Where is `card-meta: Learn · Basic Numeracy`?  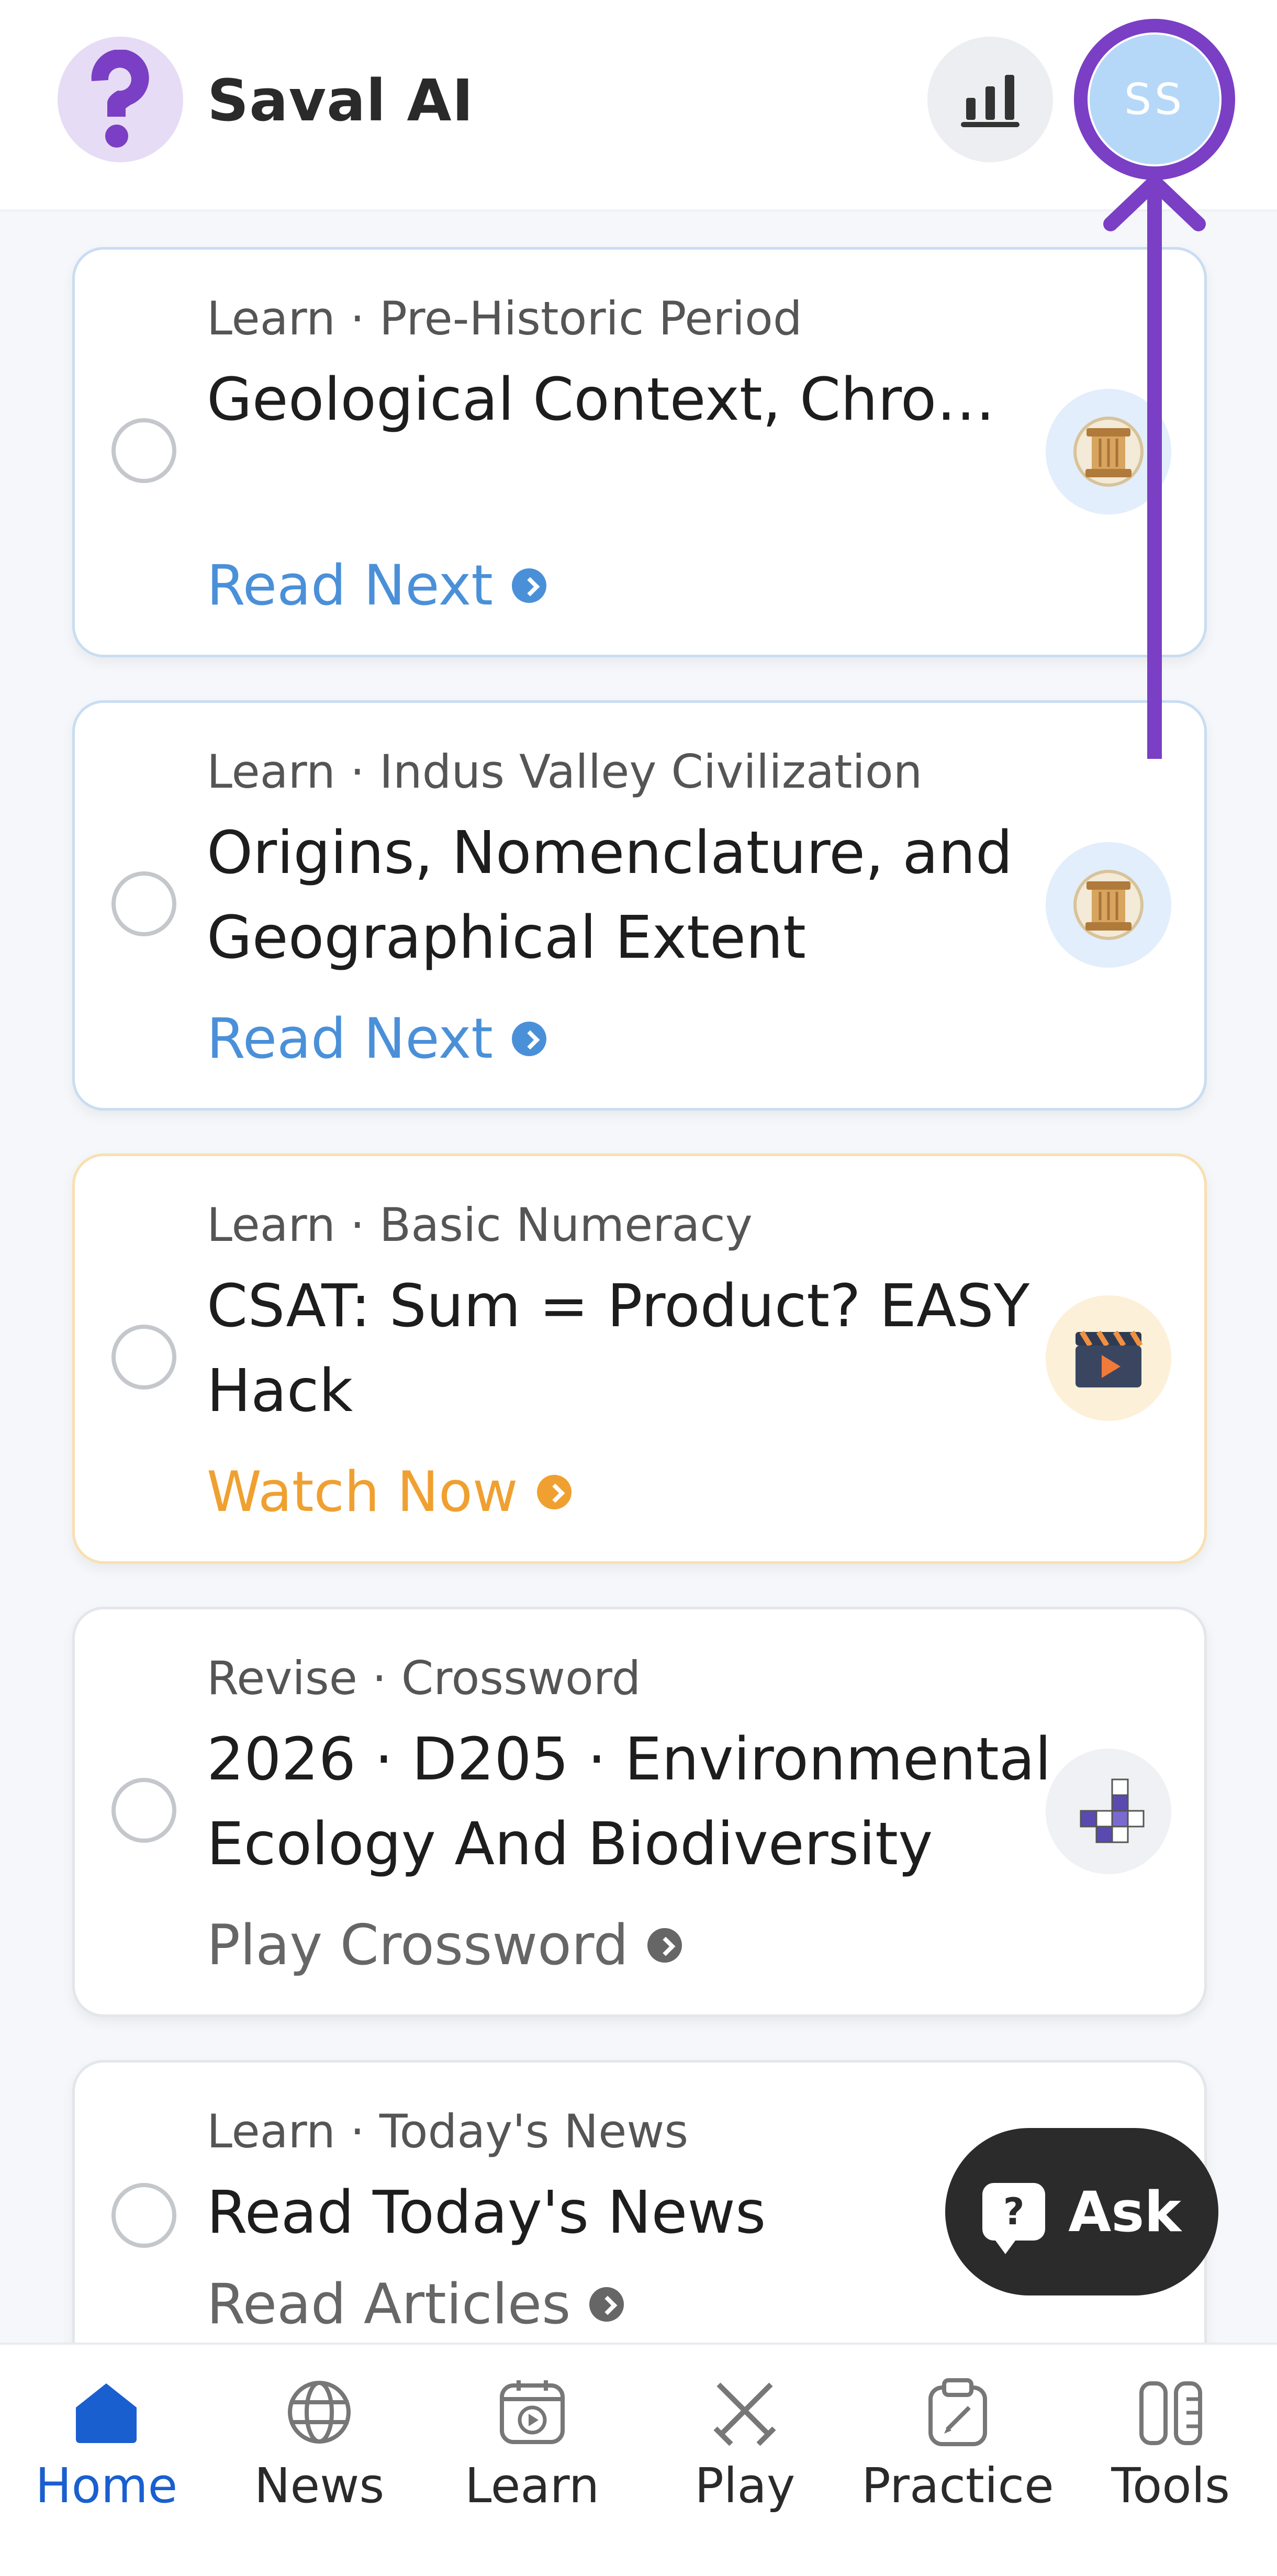 card-meta: Learn · Basic Numeracy is located at coordinates (480, 1225).